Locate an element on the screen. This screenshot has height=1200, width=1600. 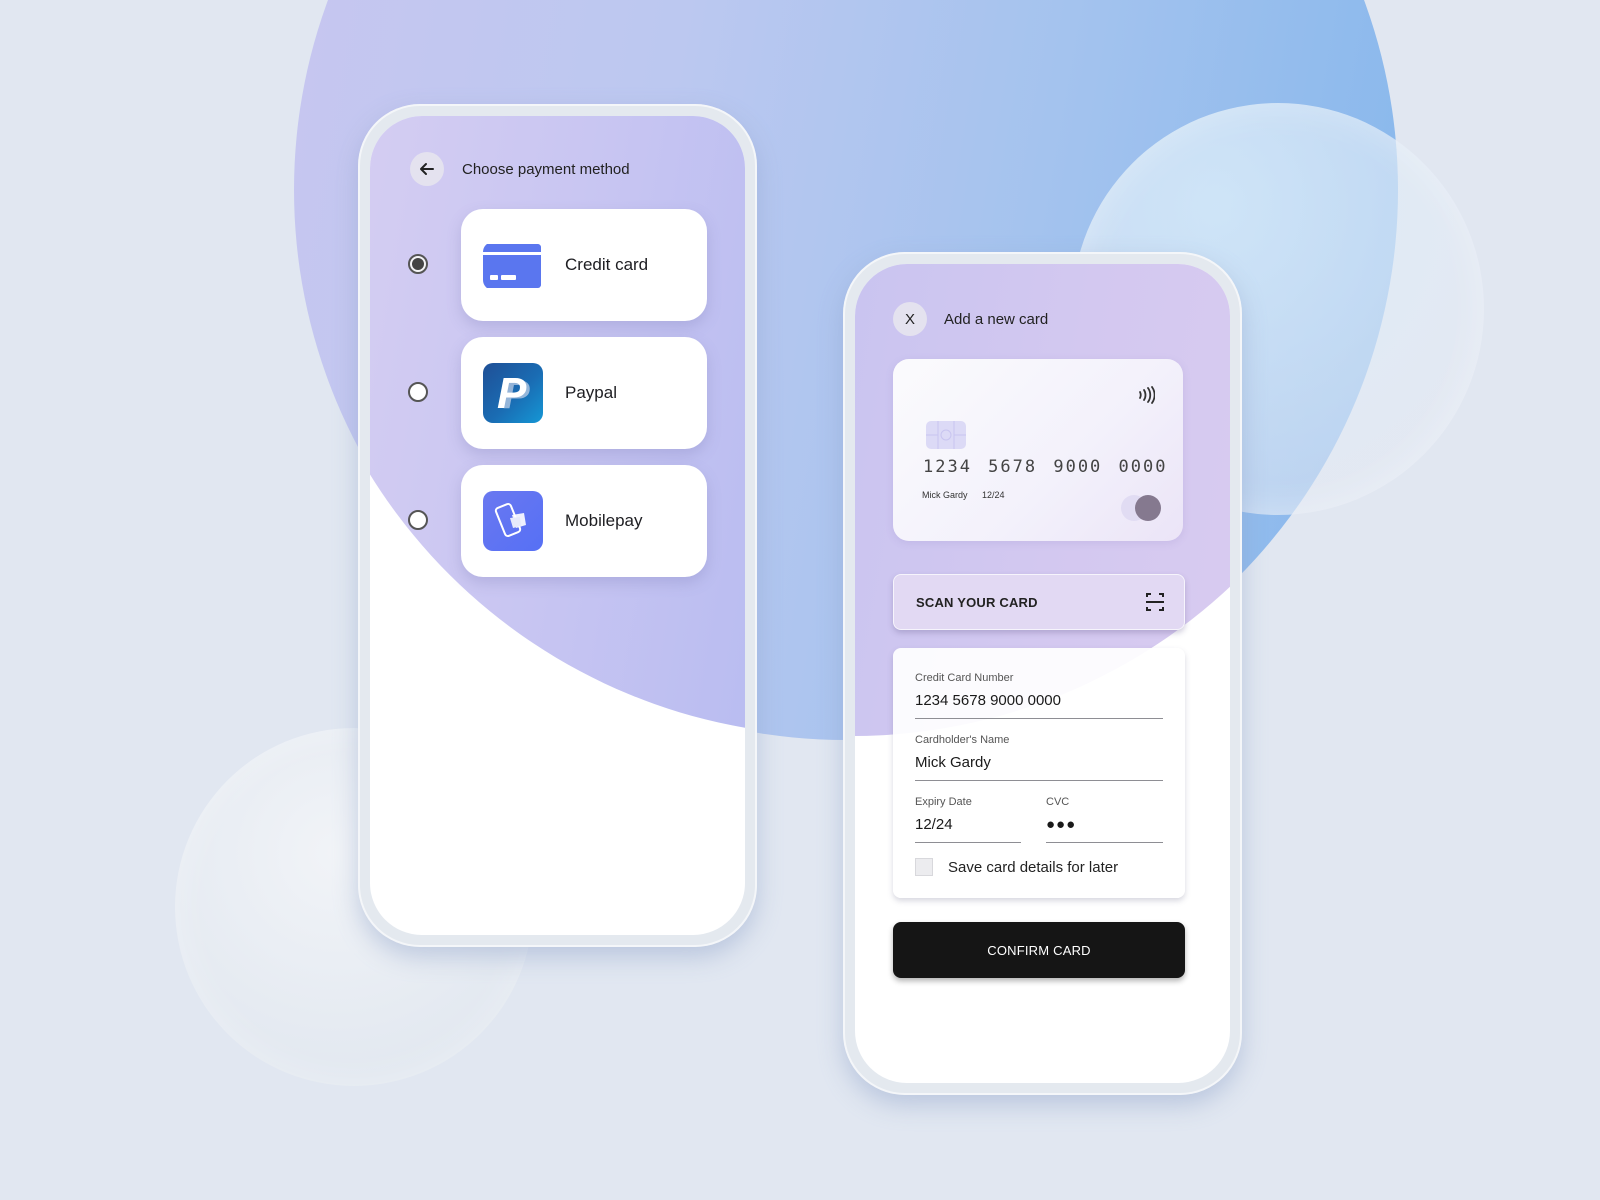
cardholder-name-field: Cardholder's Name Mick Gardy is located at coordinates (1039, 753).